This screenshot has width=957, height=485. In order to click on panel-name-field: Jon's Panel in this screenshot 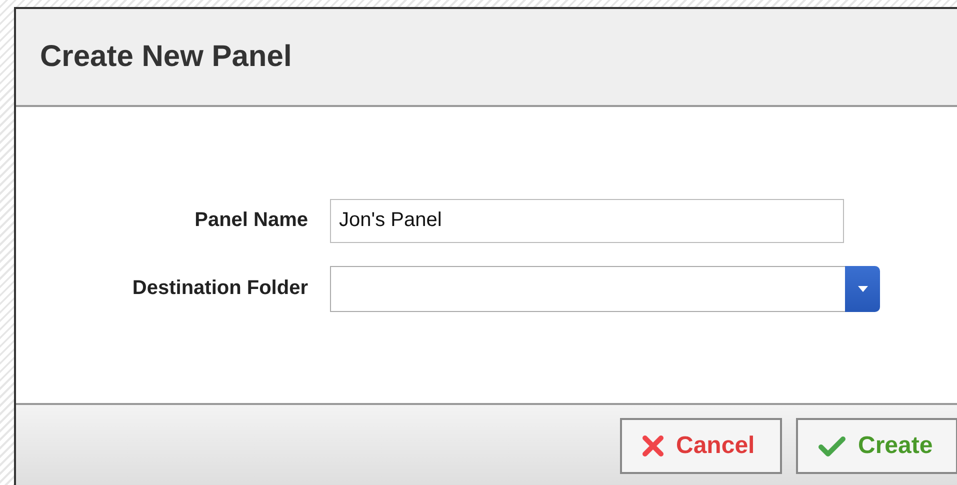, I will do `click(587, 220)`.